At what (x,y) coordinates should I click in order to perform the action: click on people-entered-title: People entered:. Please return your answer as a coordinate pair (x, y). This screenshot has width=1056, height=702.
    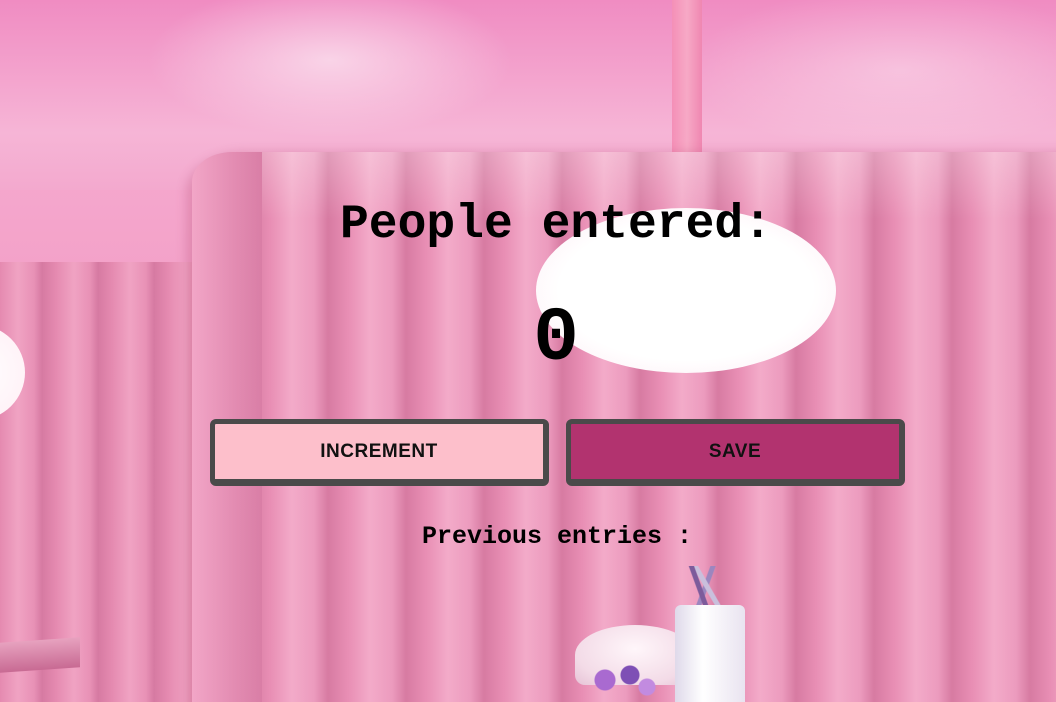
    Looking at the image, I should click on (556, 225).